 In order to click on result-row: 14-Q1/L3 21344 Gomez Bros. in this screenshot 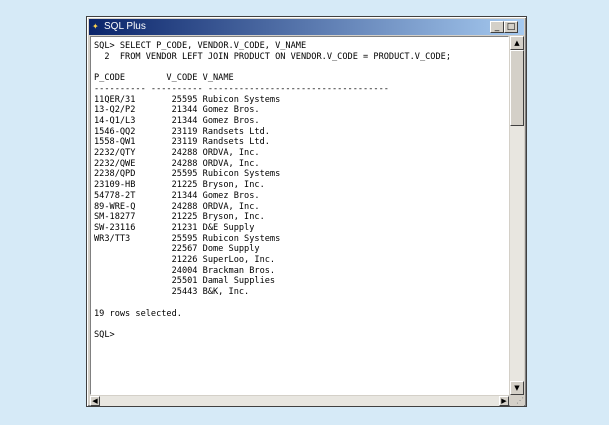, I will do `click(177, 120)`.